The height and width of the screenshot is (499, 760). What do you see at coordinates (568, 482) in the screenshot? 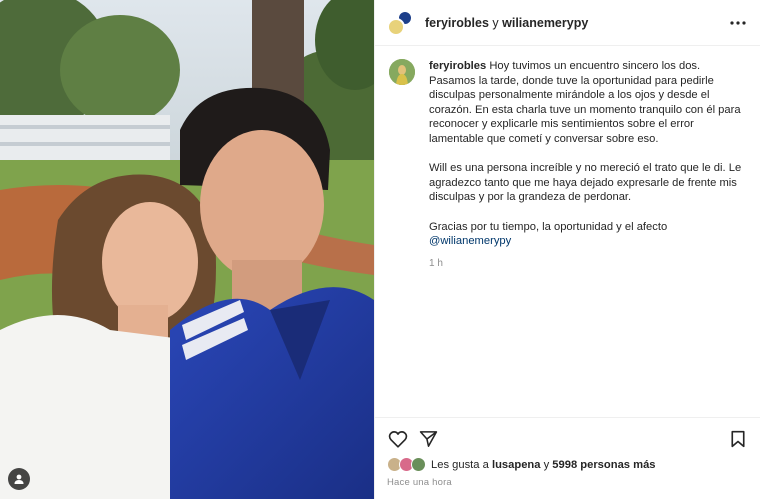
I see `post-timestamp: Hace una hora` at bounding box center [568, 482].